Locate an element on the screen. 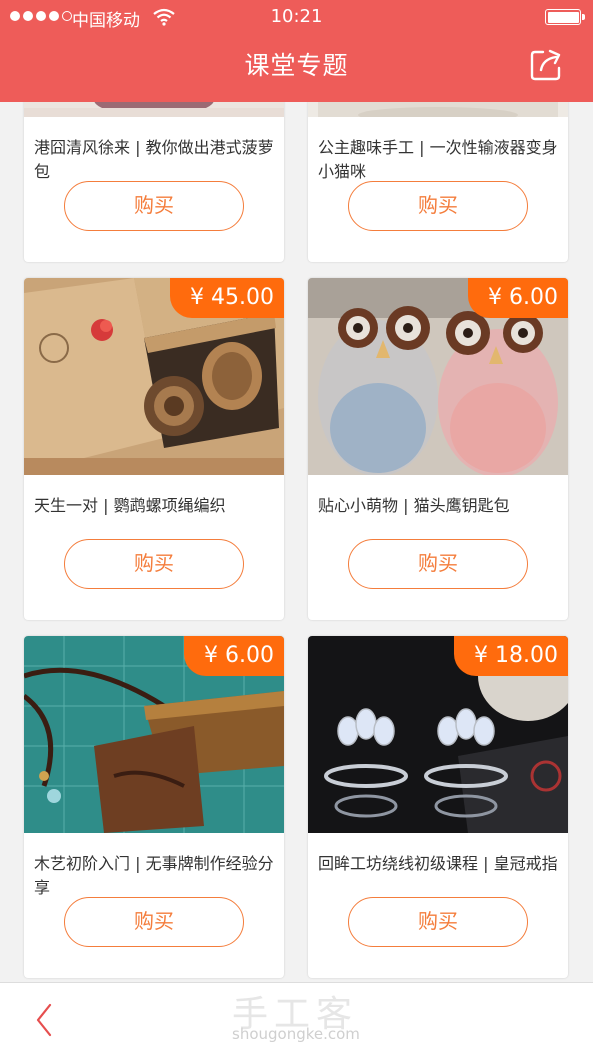  course-title: 贴心小萌物 | 猫头鹰钥匙包 is located at coordinates (414, 505).